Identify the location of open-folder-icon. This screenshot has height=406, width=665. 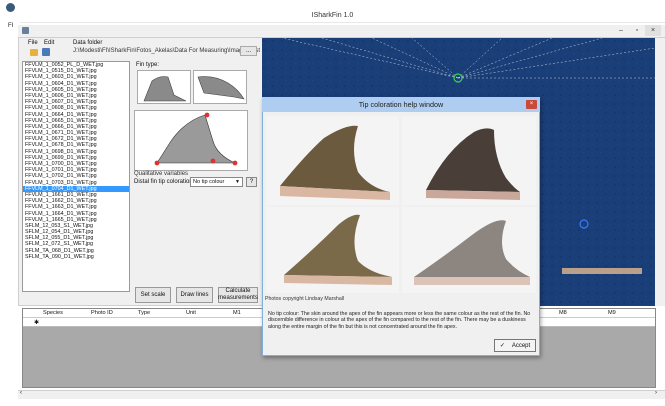
(34, 52).